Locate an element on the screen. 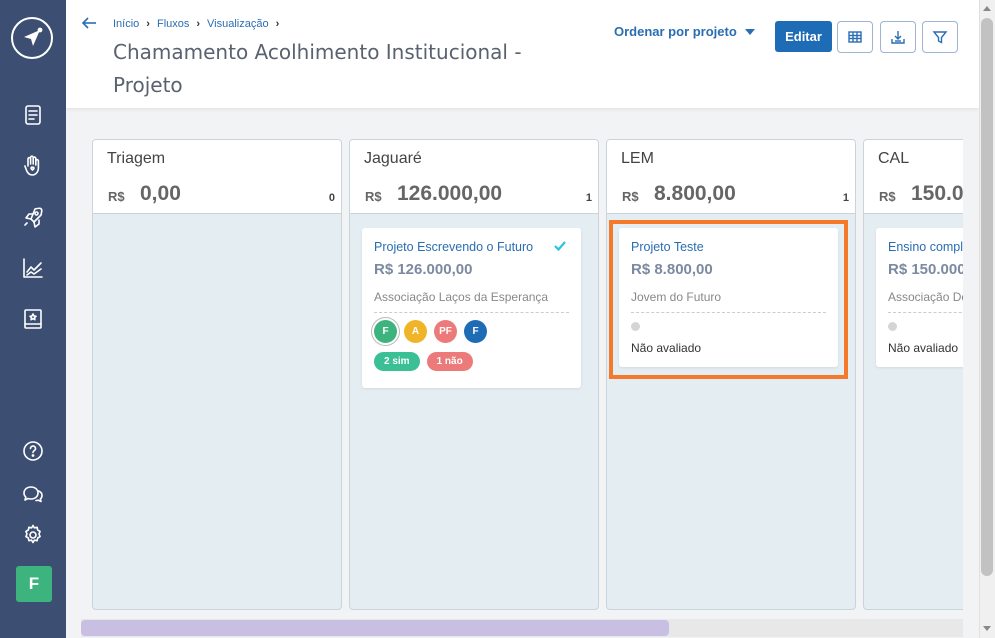 The width and height of the screenshot is (995, 638). heart-hand-icon is located at coordinates (33, 166).